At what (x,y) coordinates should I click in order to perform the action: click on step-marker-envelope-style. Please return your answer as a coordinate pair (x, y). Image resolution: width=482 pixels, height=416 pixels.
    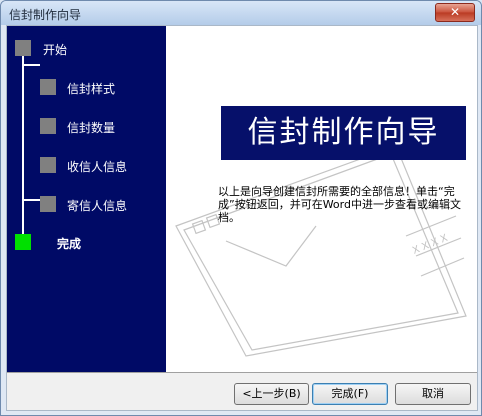
    Looking at the image, I should click on (48, 87).